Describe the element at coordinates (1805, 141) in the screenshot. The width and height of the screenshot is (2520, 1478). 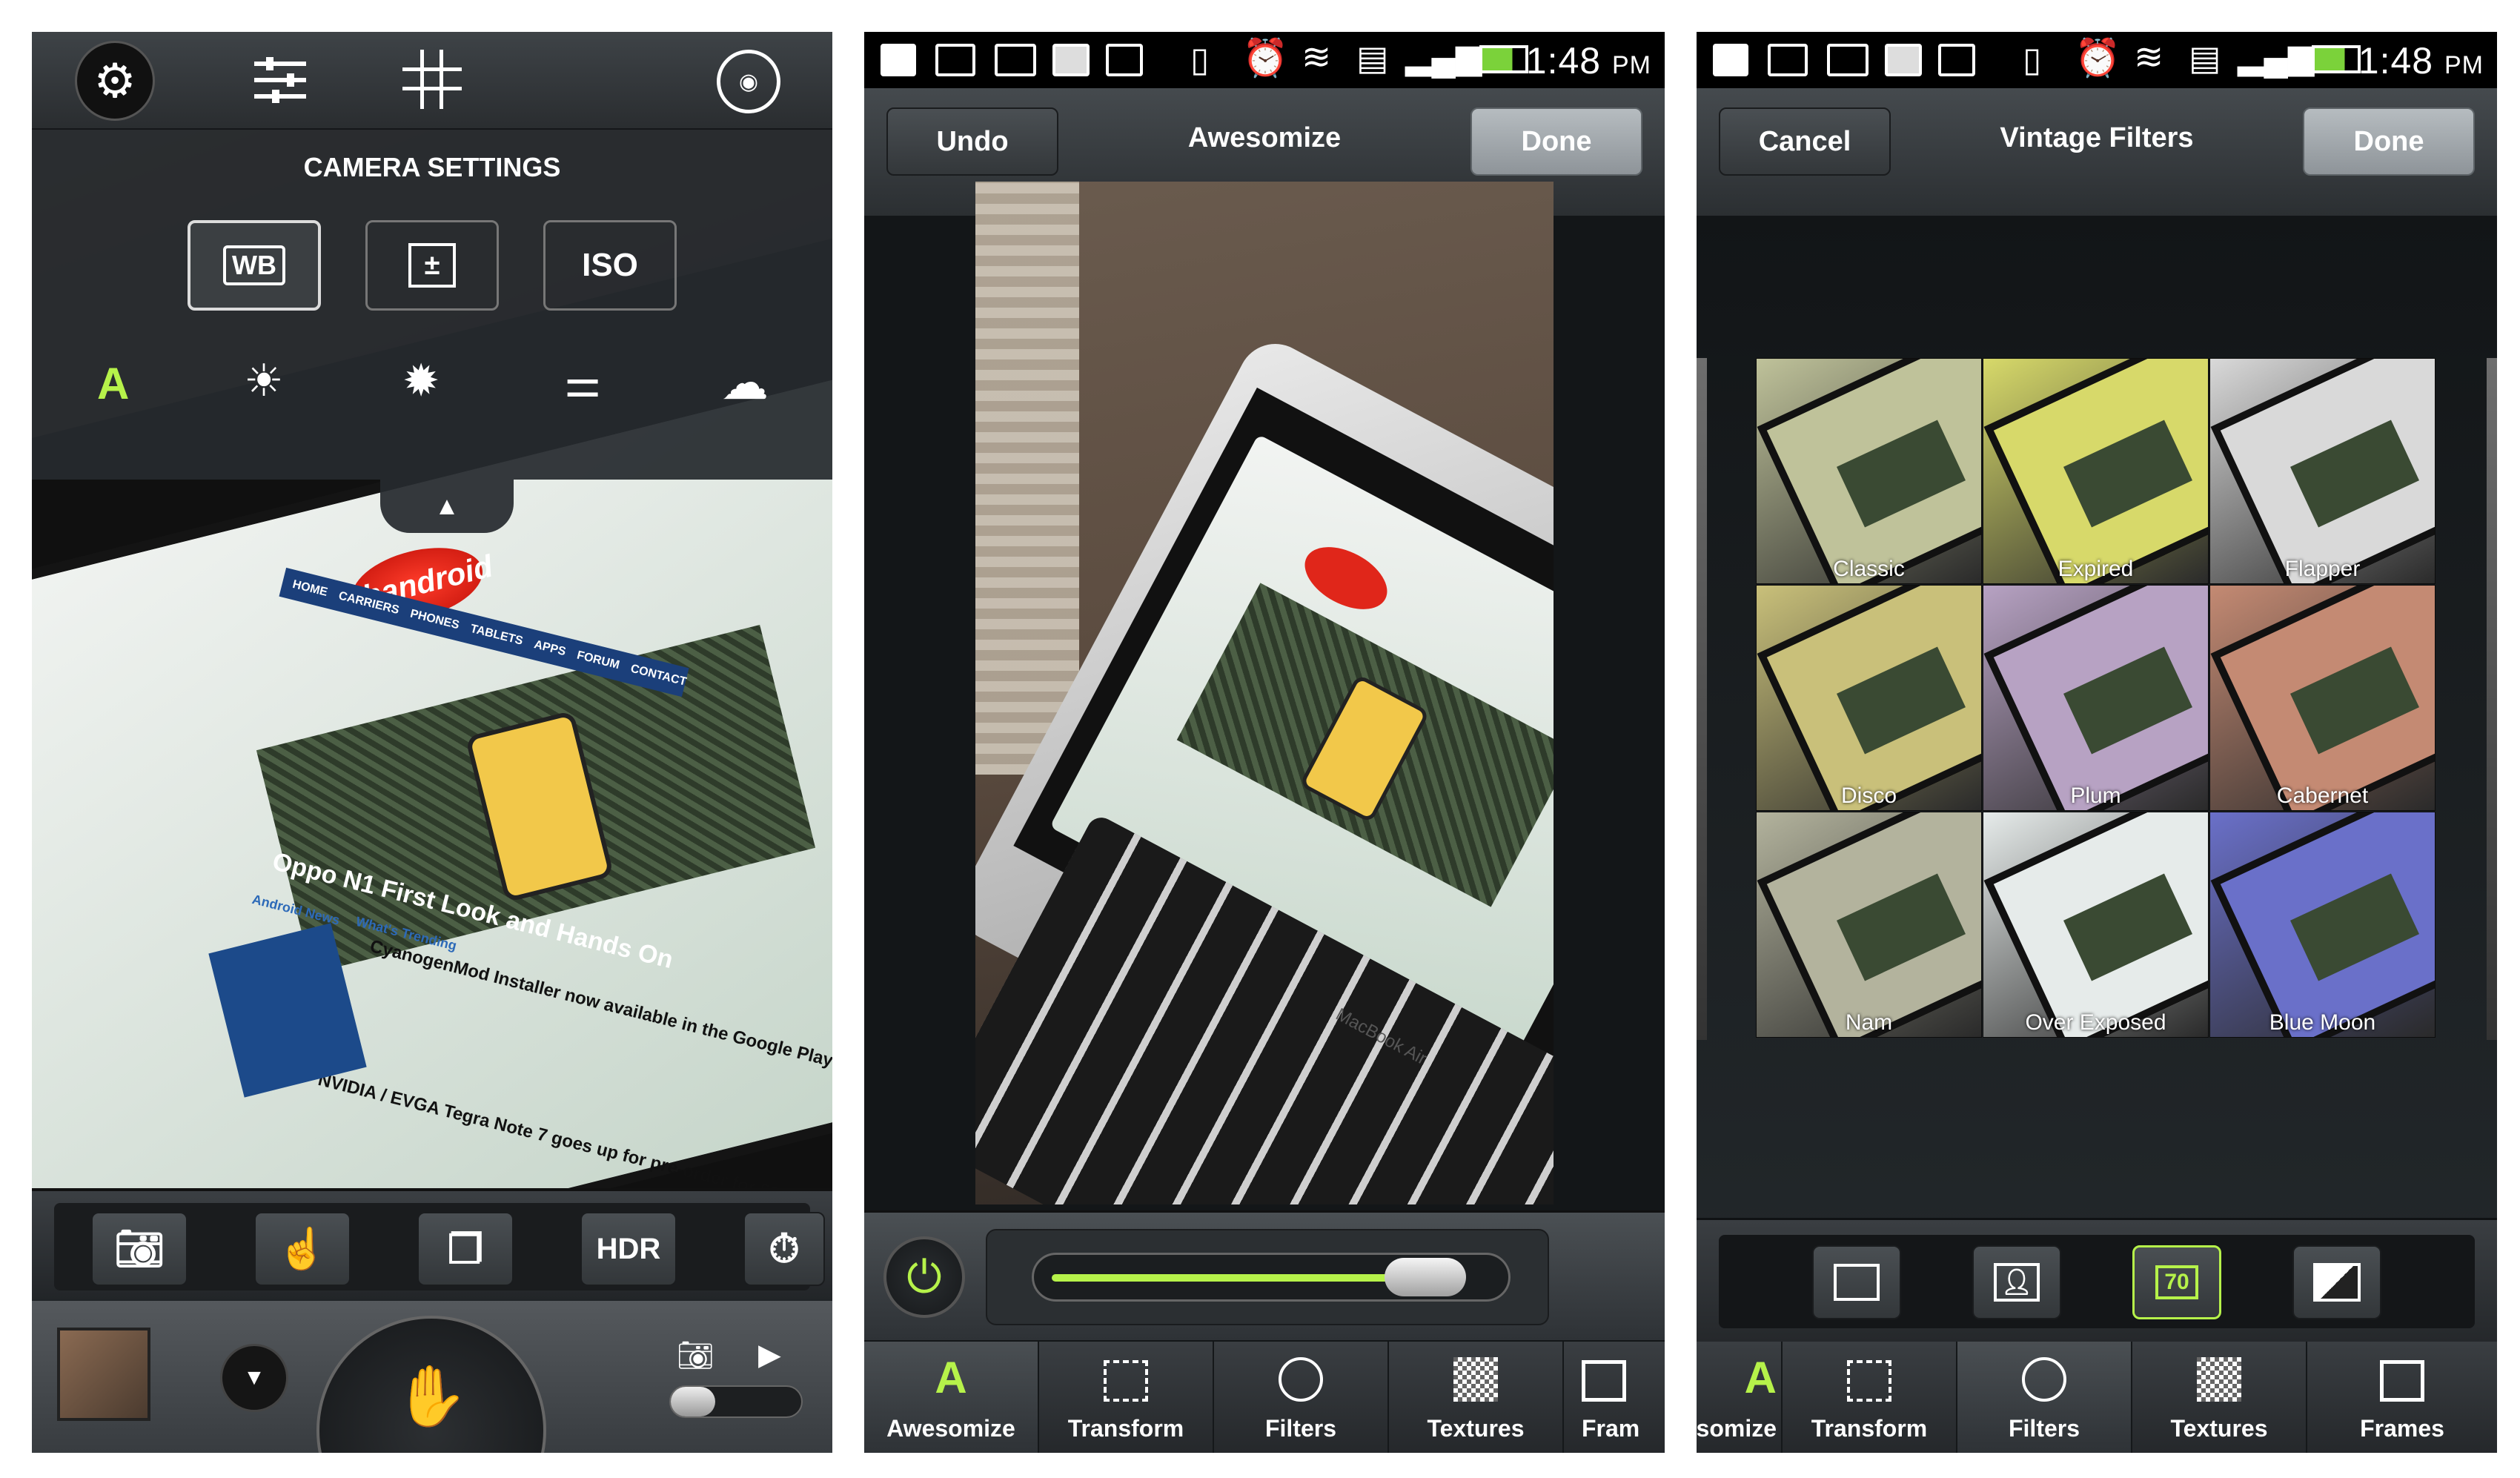
I see `cancel-button: Cancel` at that location.